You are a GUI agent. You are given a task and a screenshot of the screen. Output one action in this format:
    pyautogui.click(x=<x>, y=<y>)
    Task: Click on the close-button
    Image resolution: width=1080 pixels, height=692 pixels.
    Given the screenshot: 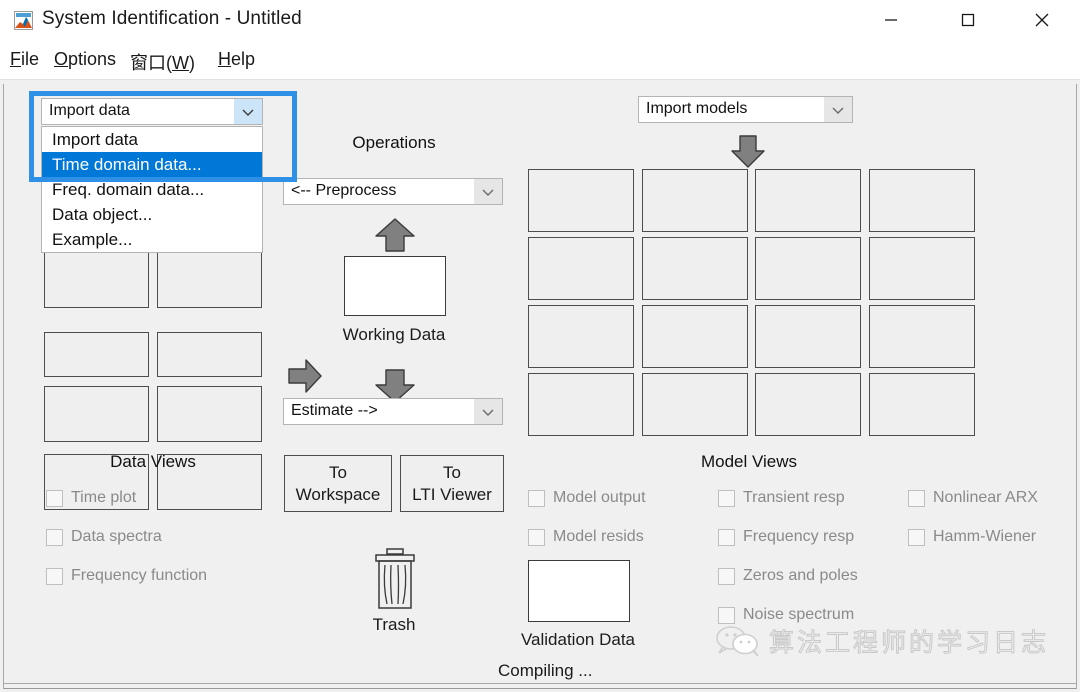 What is the action you would take?
    pyautogui.click(x=1042, y=20)
    